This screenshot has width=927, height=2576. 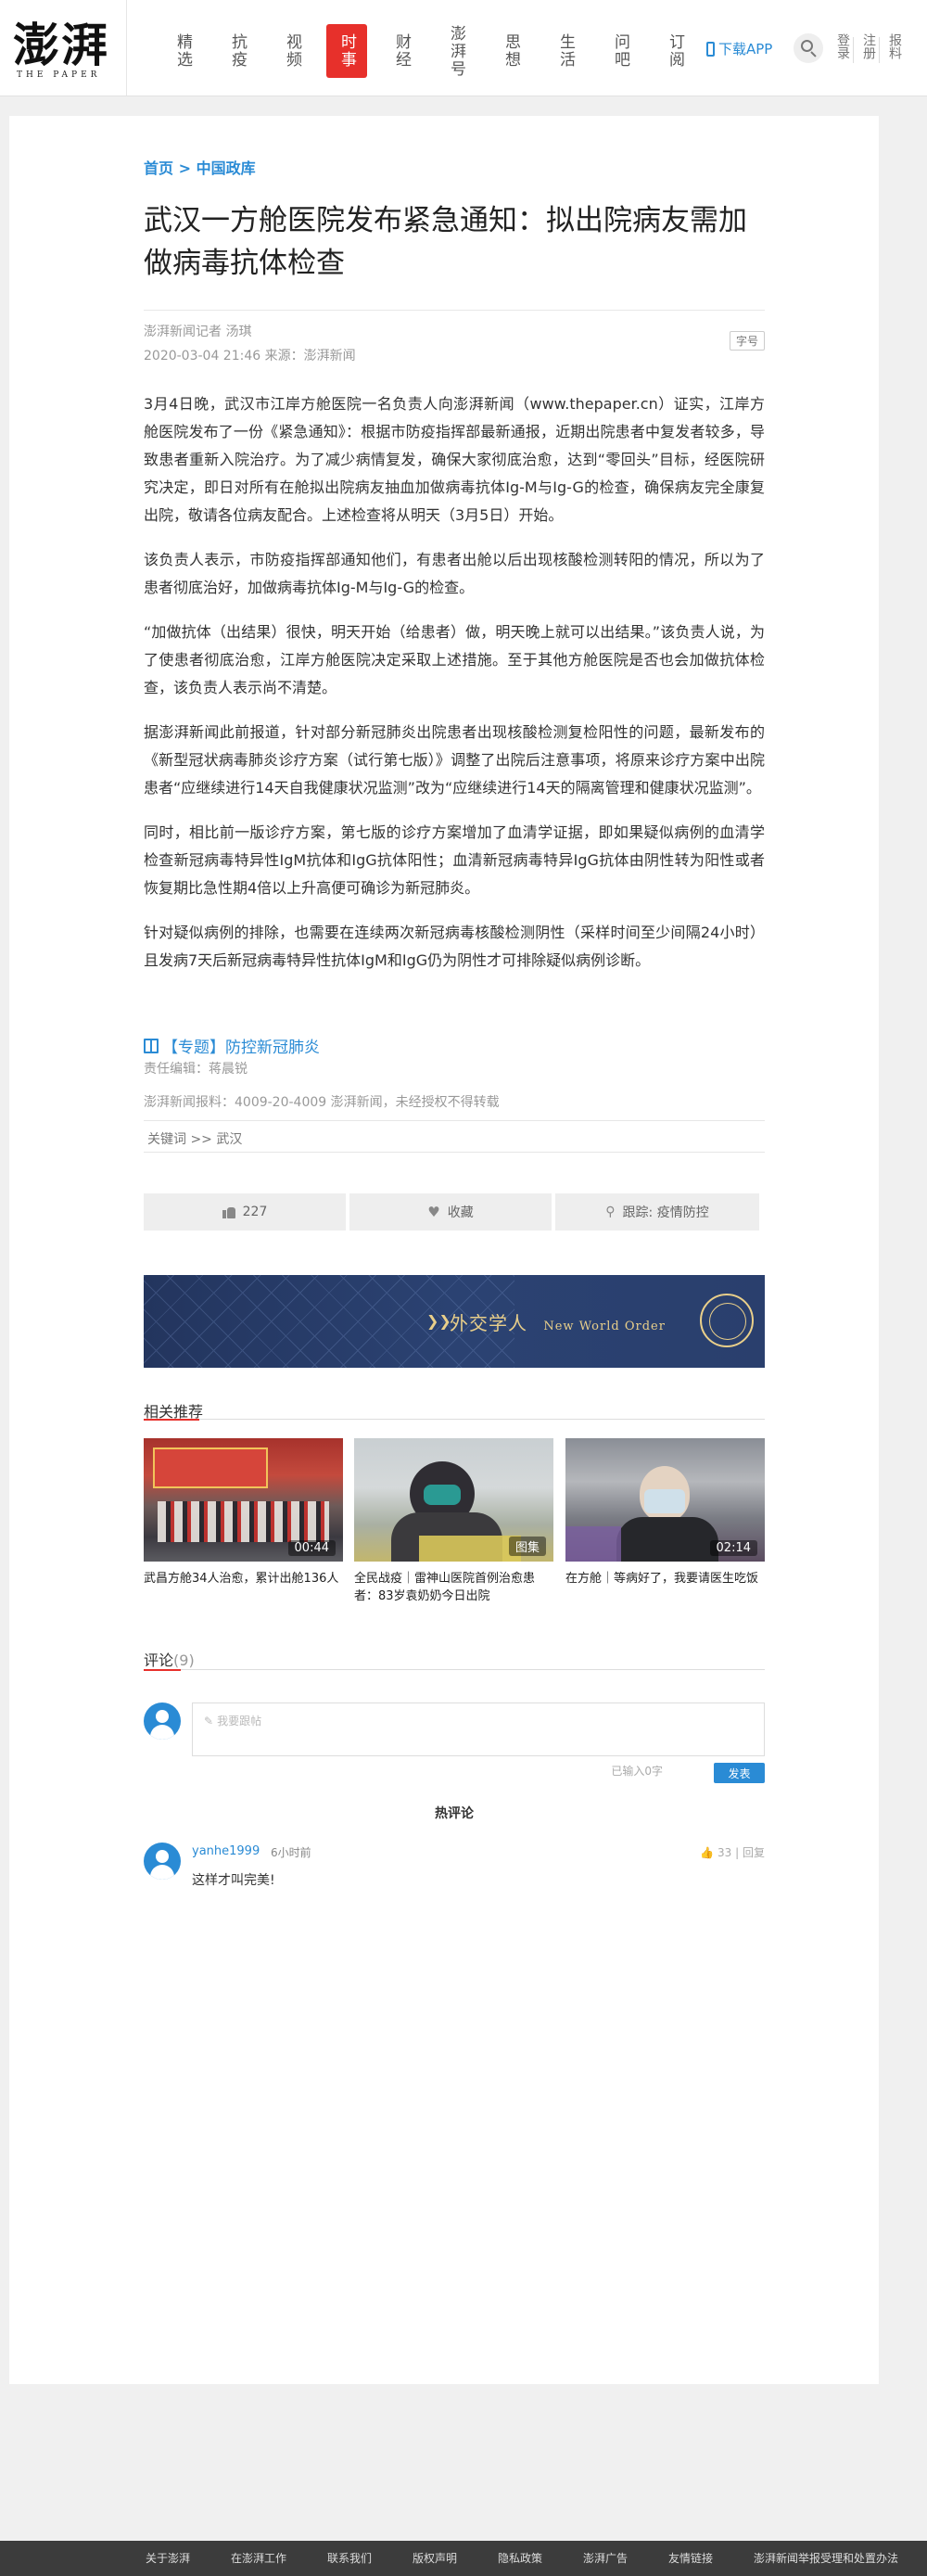 I want to click on related-card: 图集 全民战疫｜雷神山医院首例治愈患者：83岁袁奶奶今日出院, so click(x=453, y=1521).